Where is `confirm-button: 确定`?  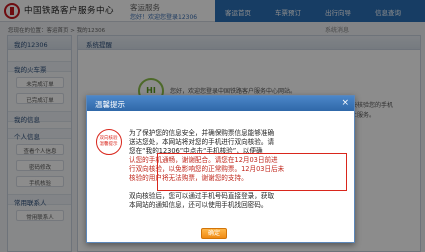 confirm-button: 确定 is located at coordinates (214, 233).